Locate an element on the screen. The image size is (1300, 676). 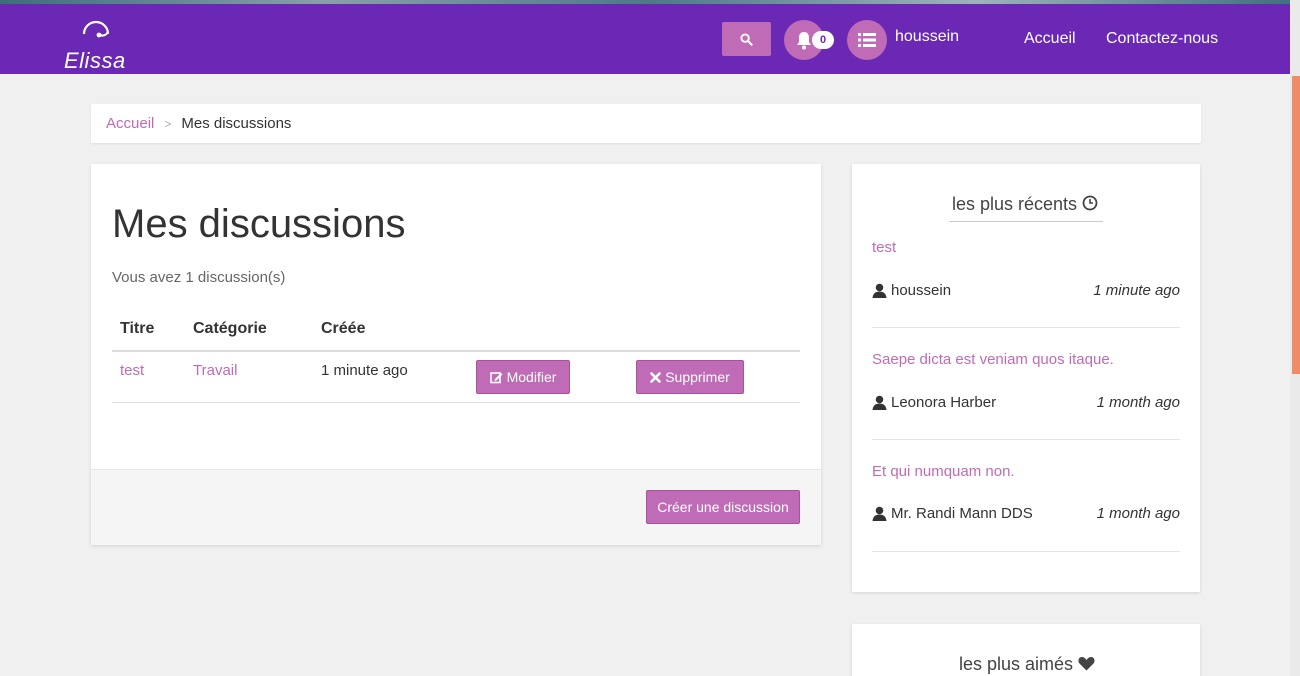
edit-icon is located at coordinates (496, 377).